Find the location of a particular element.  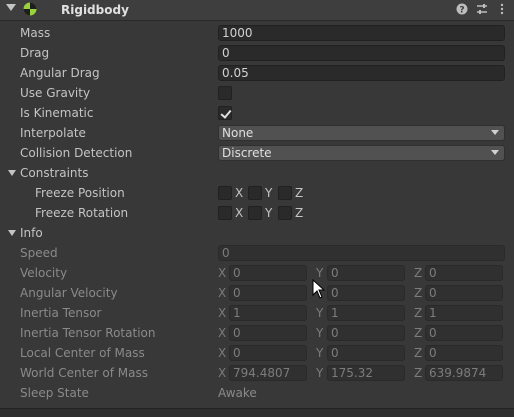

help-icon: ? is located at coordinates (462, 10).